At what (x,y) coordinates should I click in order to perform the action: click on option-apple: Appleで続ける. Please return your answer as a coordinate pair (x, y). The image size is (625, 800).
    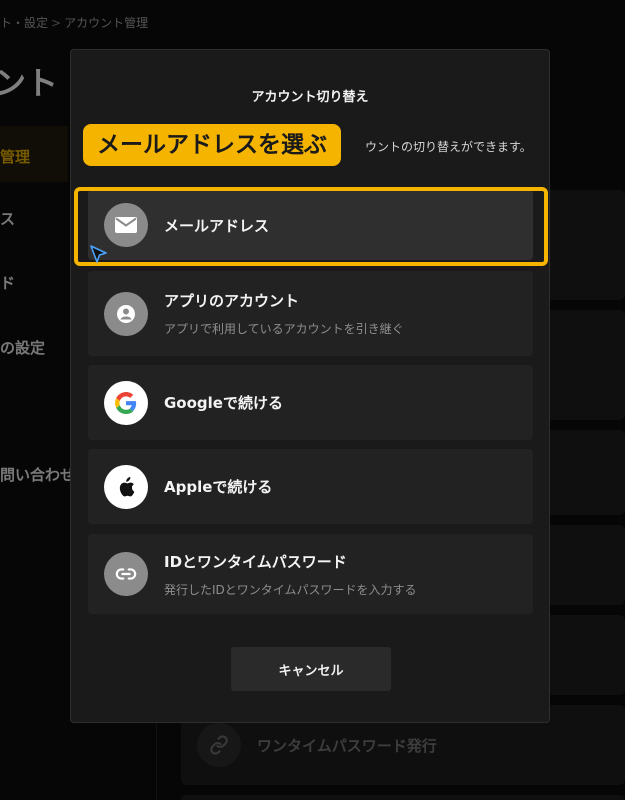
    Looking at the image, I should click on (310, 486).